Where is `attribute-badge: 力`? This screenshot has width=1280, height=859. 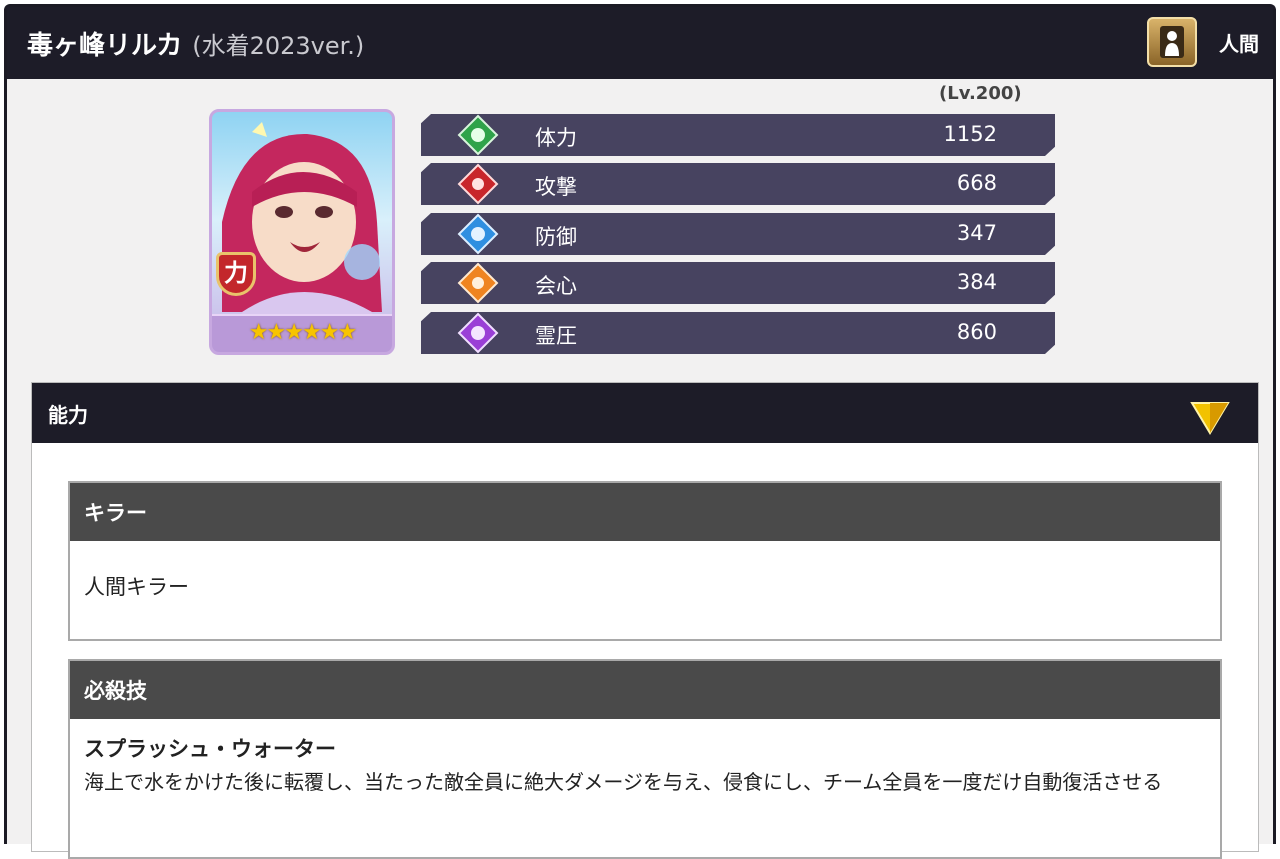
attribute-badge: 力 is located at coordinates (236, 274).